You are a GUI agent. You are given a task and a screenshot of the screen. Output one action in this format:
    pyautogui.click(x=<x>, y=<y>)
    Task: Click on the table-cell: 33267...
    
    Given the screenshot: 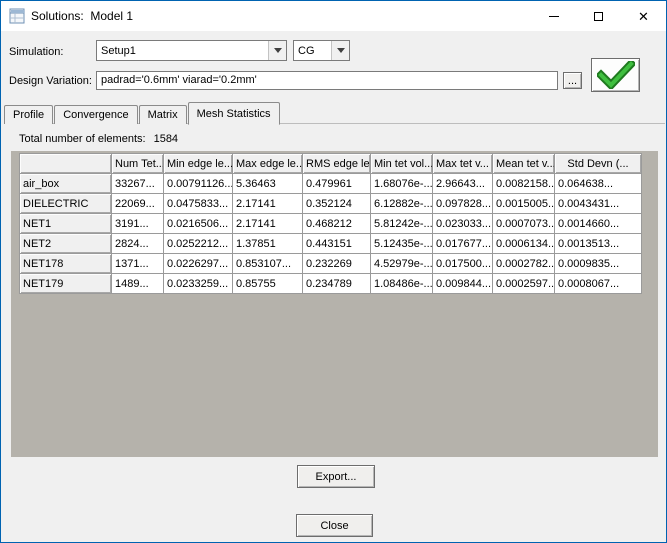 What is the action you would take?
    pyautogui.click(x=137, y=183)
    